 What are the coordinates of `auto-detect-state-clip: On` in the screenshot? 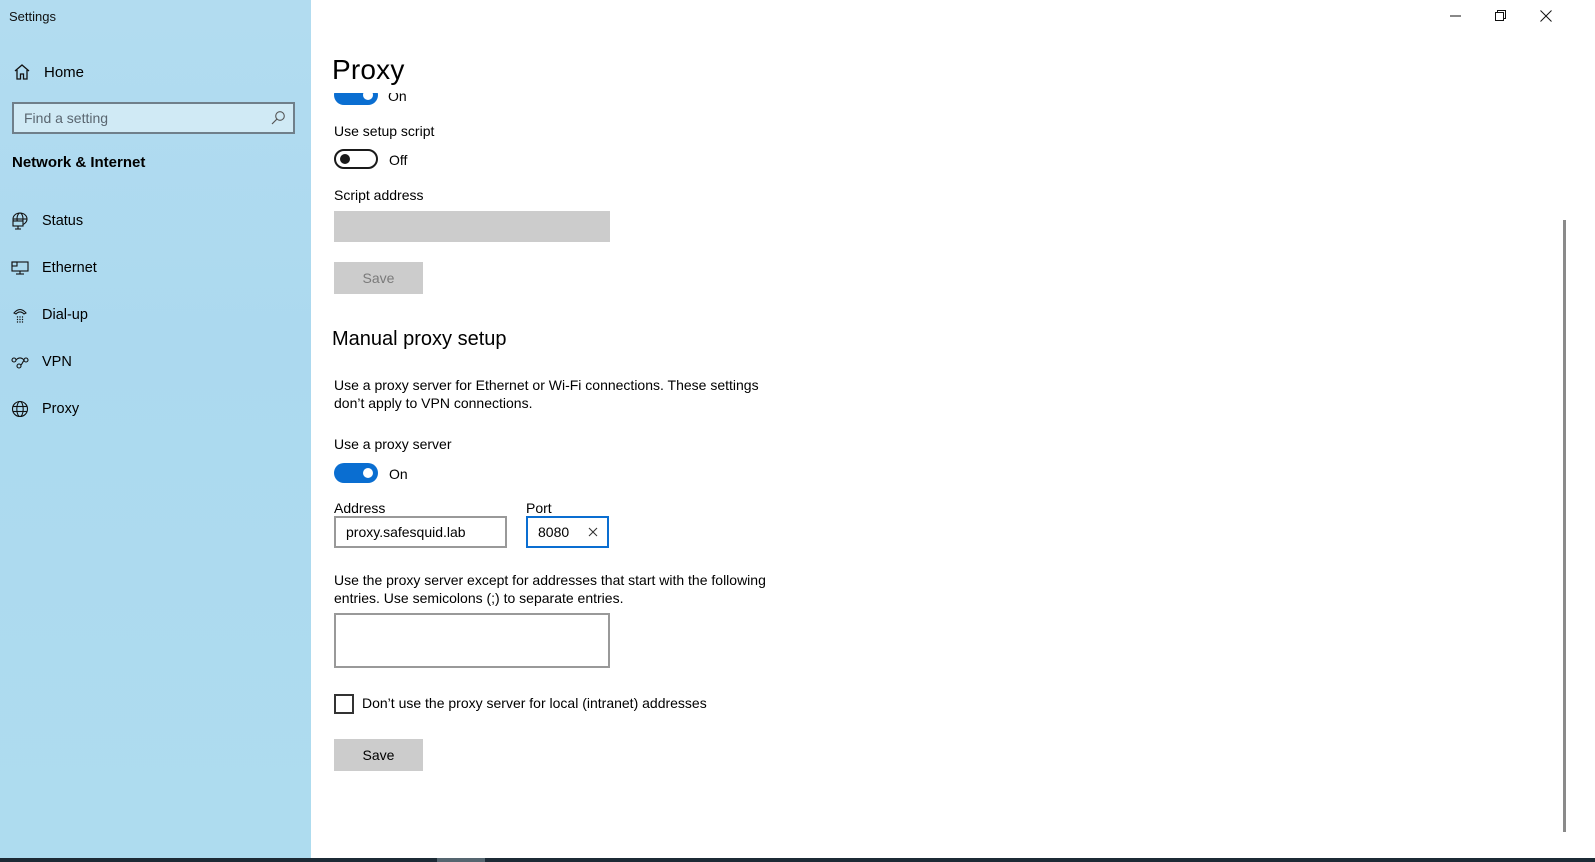 It's located at (397, 99).